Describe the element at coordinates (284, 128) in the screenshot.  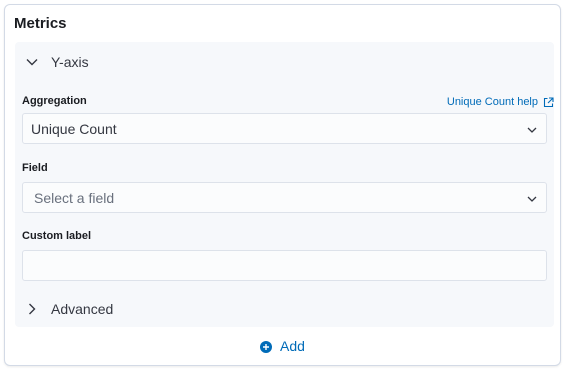
I see `aggregation-select: Unique Count` at that location.